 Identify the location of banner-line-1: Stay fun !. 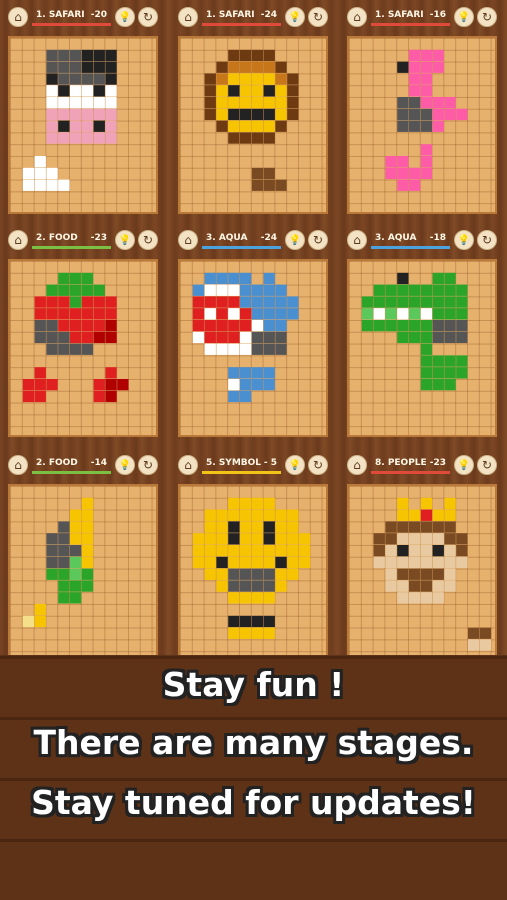
(253, 684).